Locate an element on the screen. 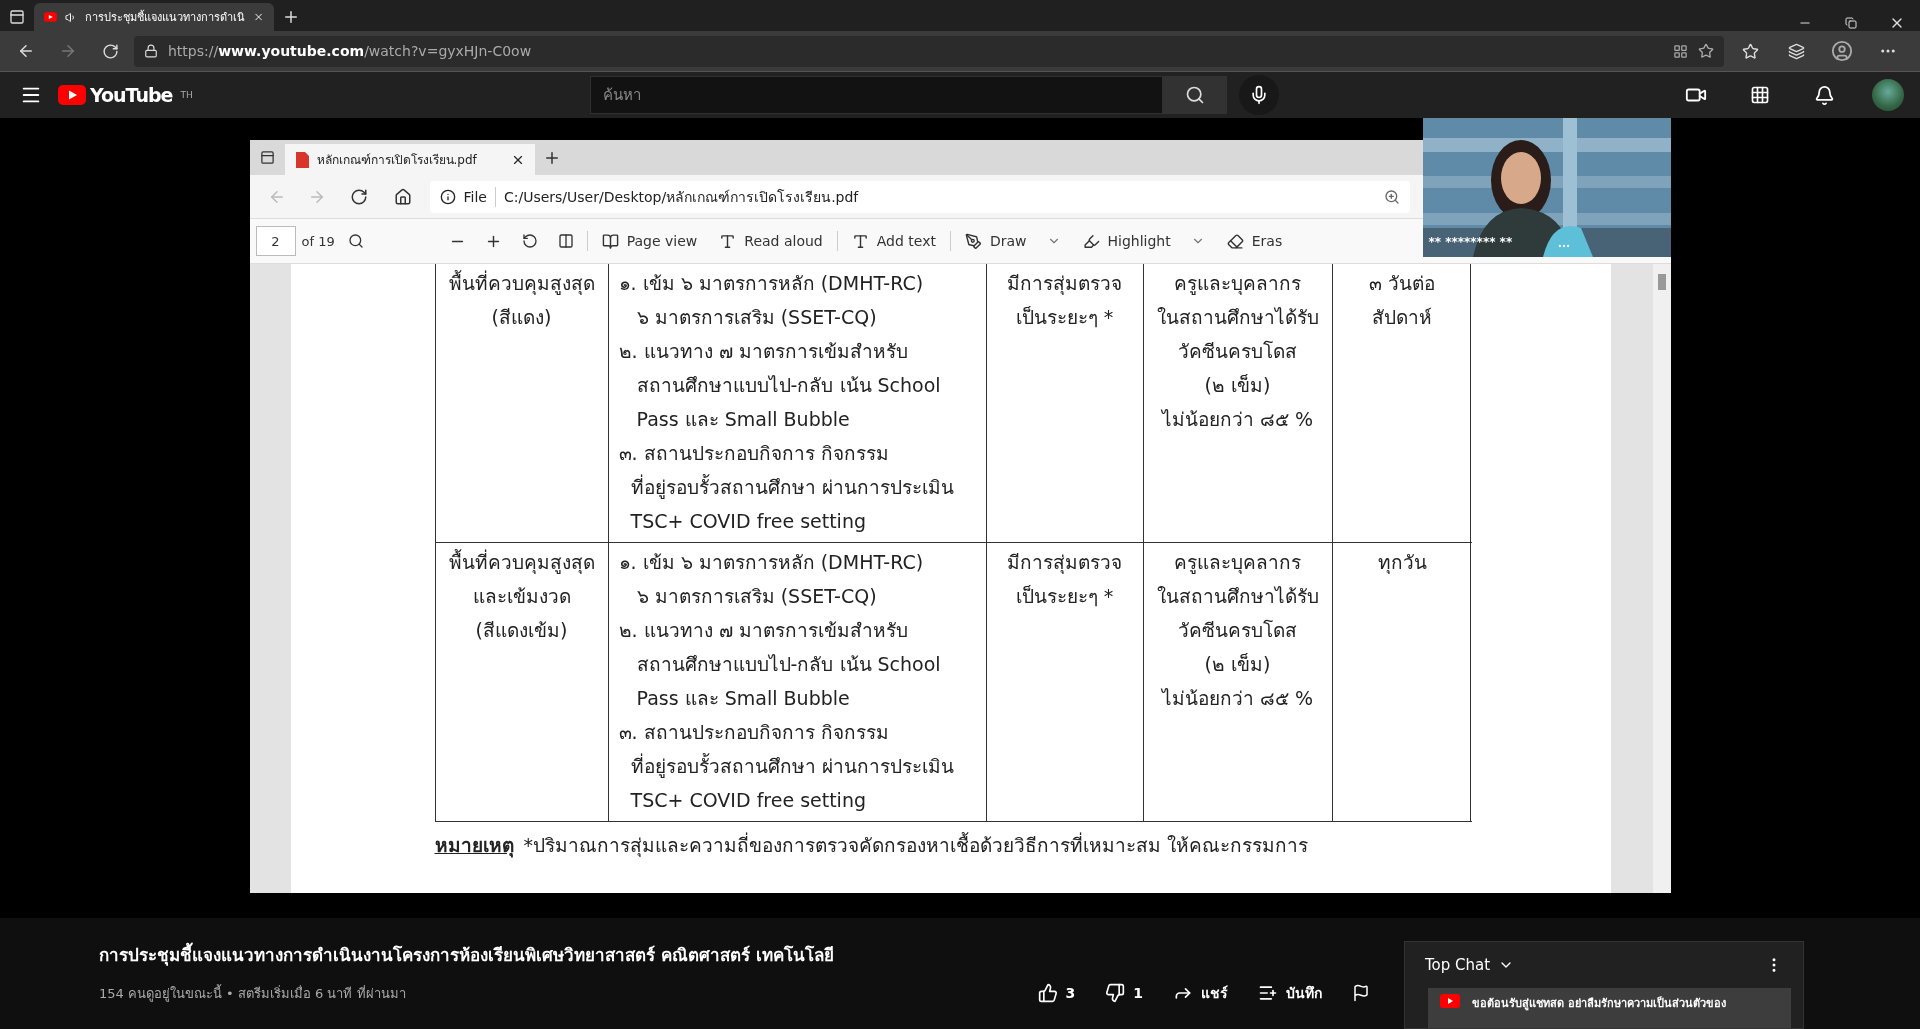 The image size is (1920, 1029). page-count: of 19 is located at coordinates (318, 241).